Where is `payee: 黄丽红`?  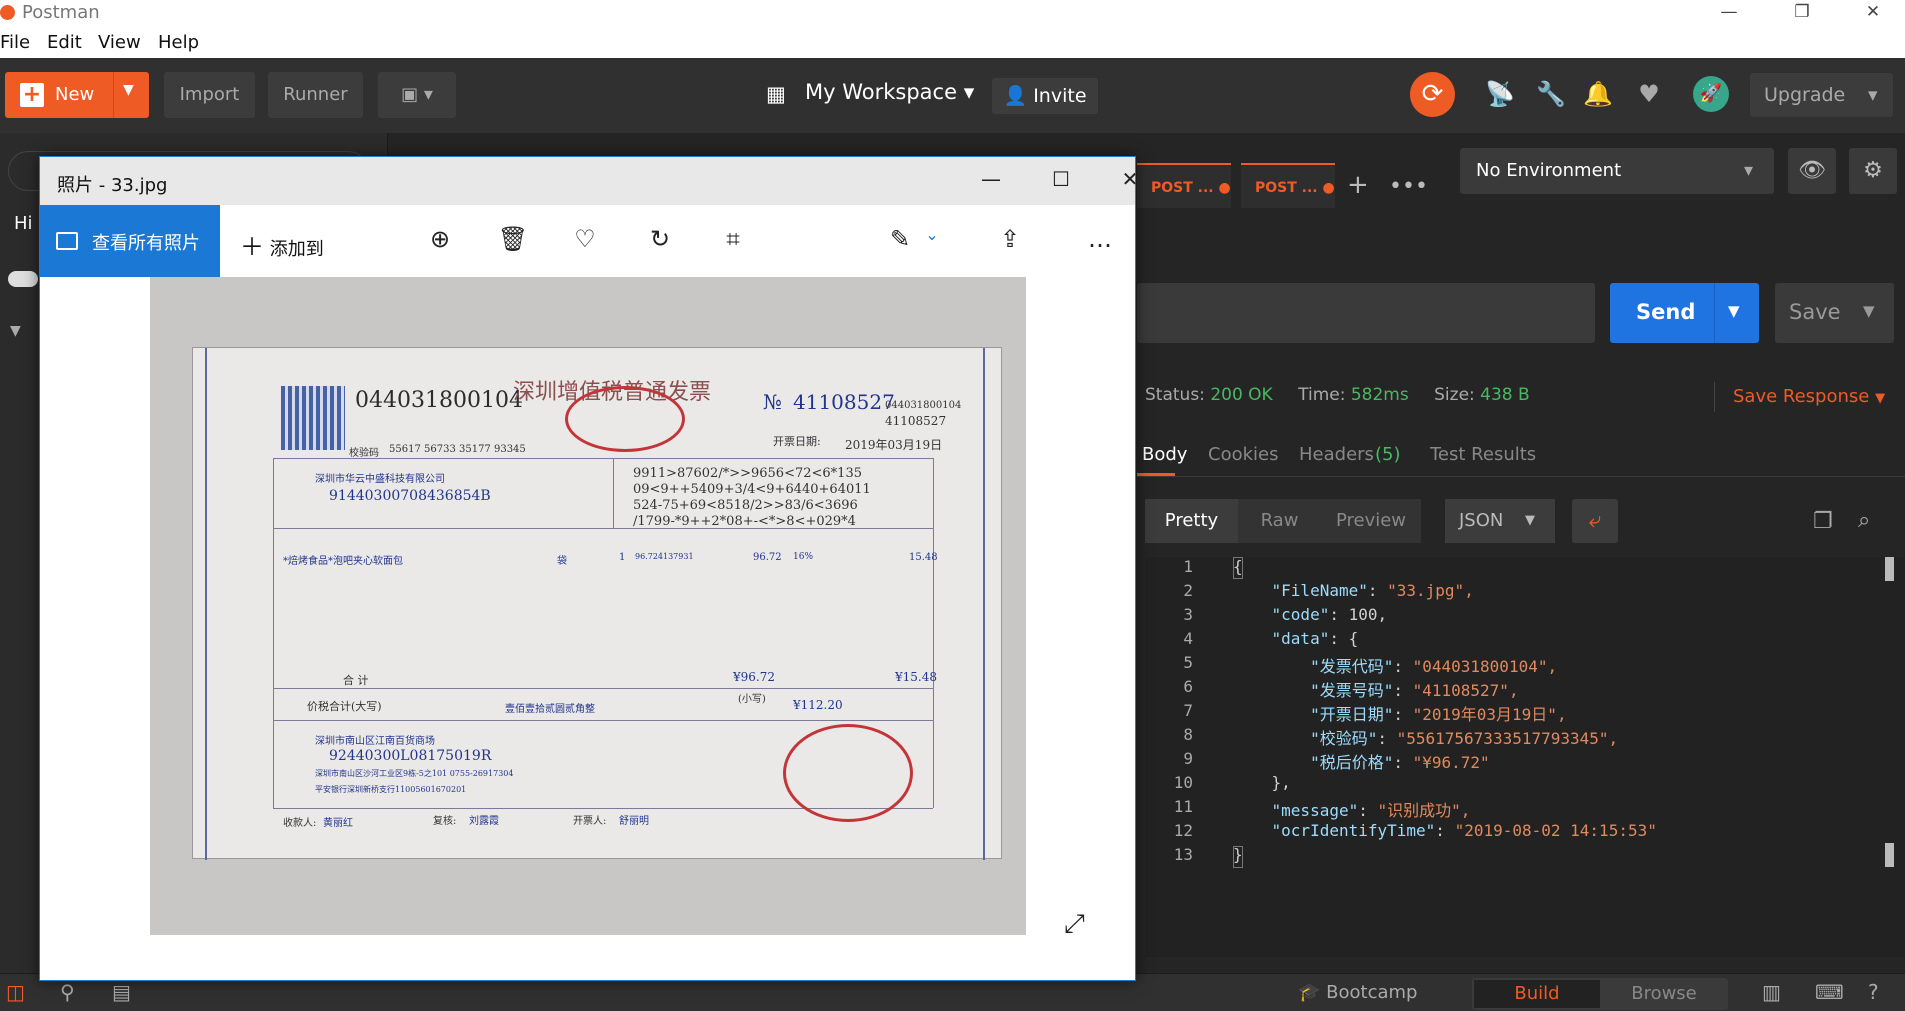 payee: 黄丽红 is located at coordinates (338, 823).